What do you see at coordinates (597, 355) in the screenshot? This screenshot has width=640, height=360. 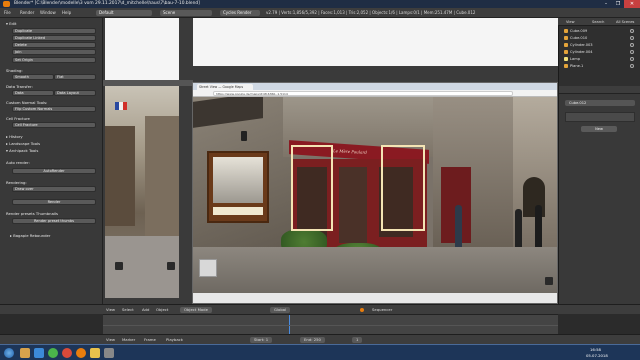 I see `clock-date: 05.07.2018` at bounding box center [597, 355].